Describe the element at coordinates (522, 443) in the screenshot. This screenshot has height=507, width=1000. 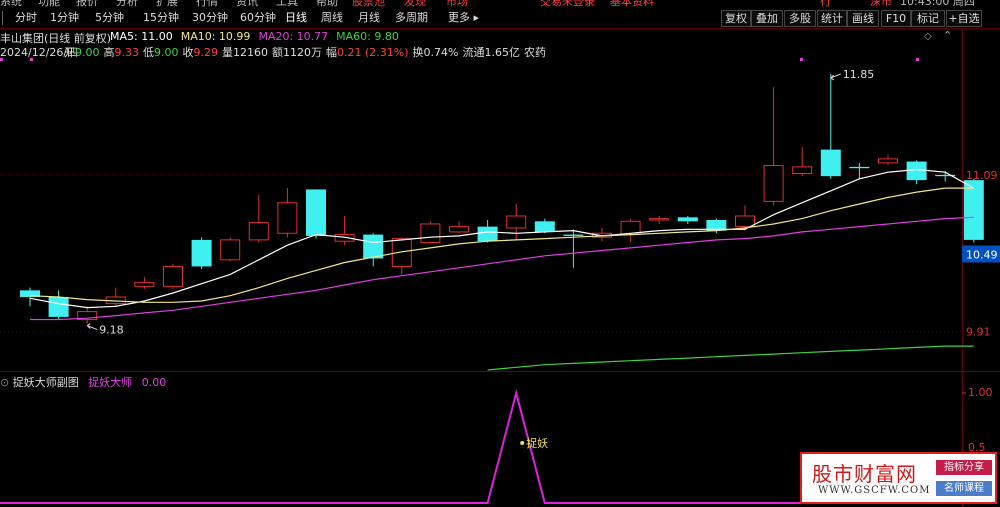
I see `signal-dot` at that location.